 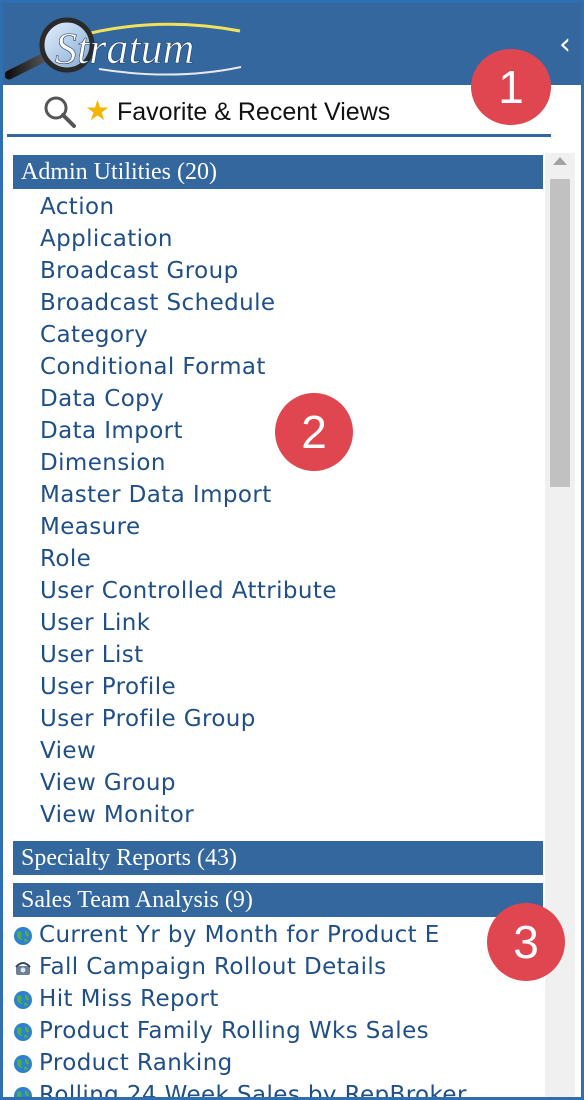 What do you see at coordinates (77, 207) in the screenshot?
I see `admin-utility-item: Action` at bounding box center [77, 207].